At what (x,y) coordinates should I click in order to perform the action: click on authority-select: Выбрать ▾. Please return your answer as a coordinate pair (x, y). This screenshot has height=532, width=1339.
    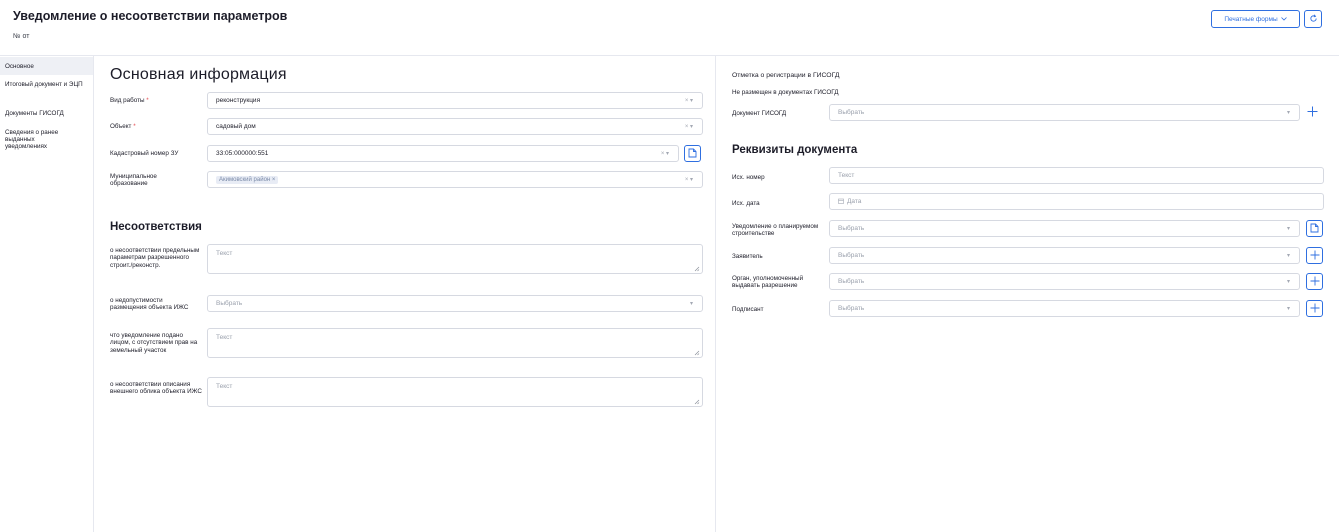
    Looking at the image, I should click on (1064, 281).